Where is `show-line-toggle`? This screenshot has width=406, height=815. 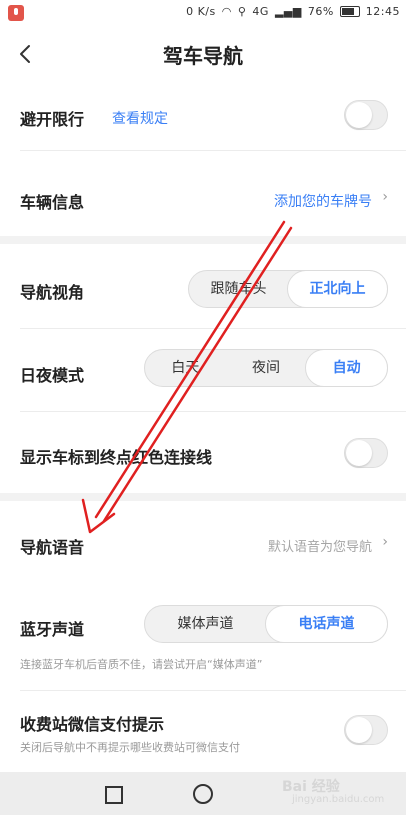
show-line-toggle is located at coordinates (366, 453).